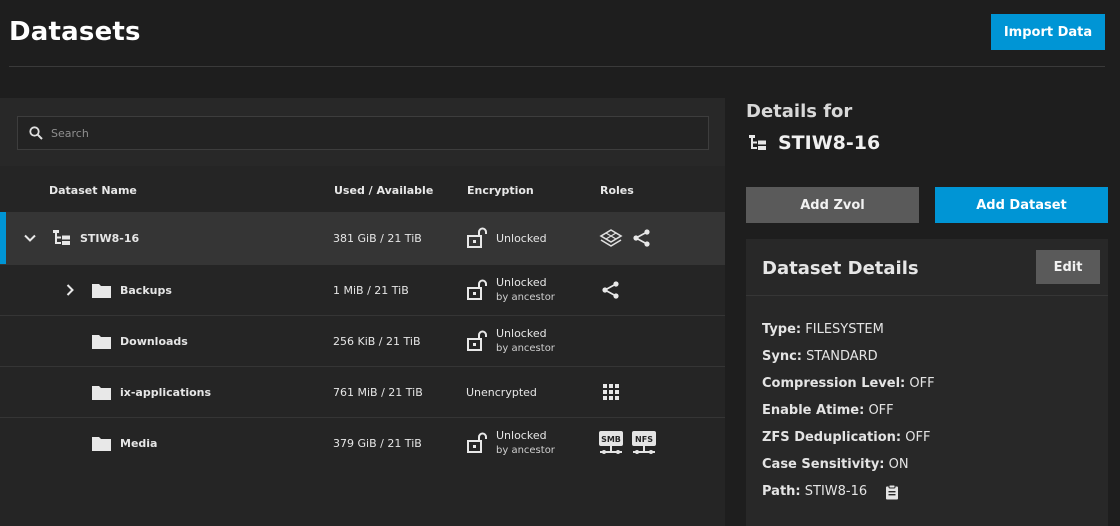 Image resolution: width=1120 pixels, height=526 pixels. I want to click on used-available: 379 GiB / 21 TiB, so click(377, 443).